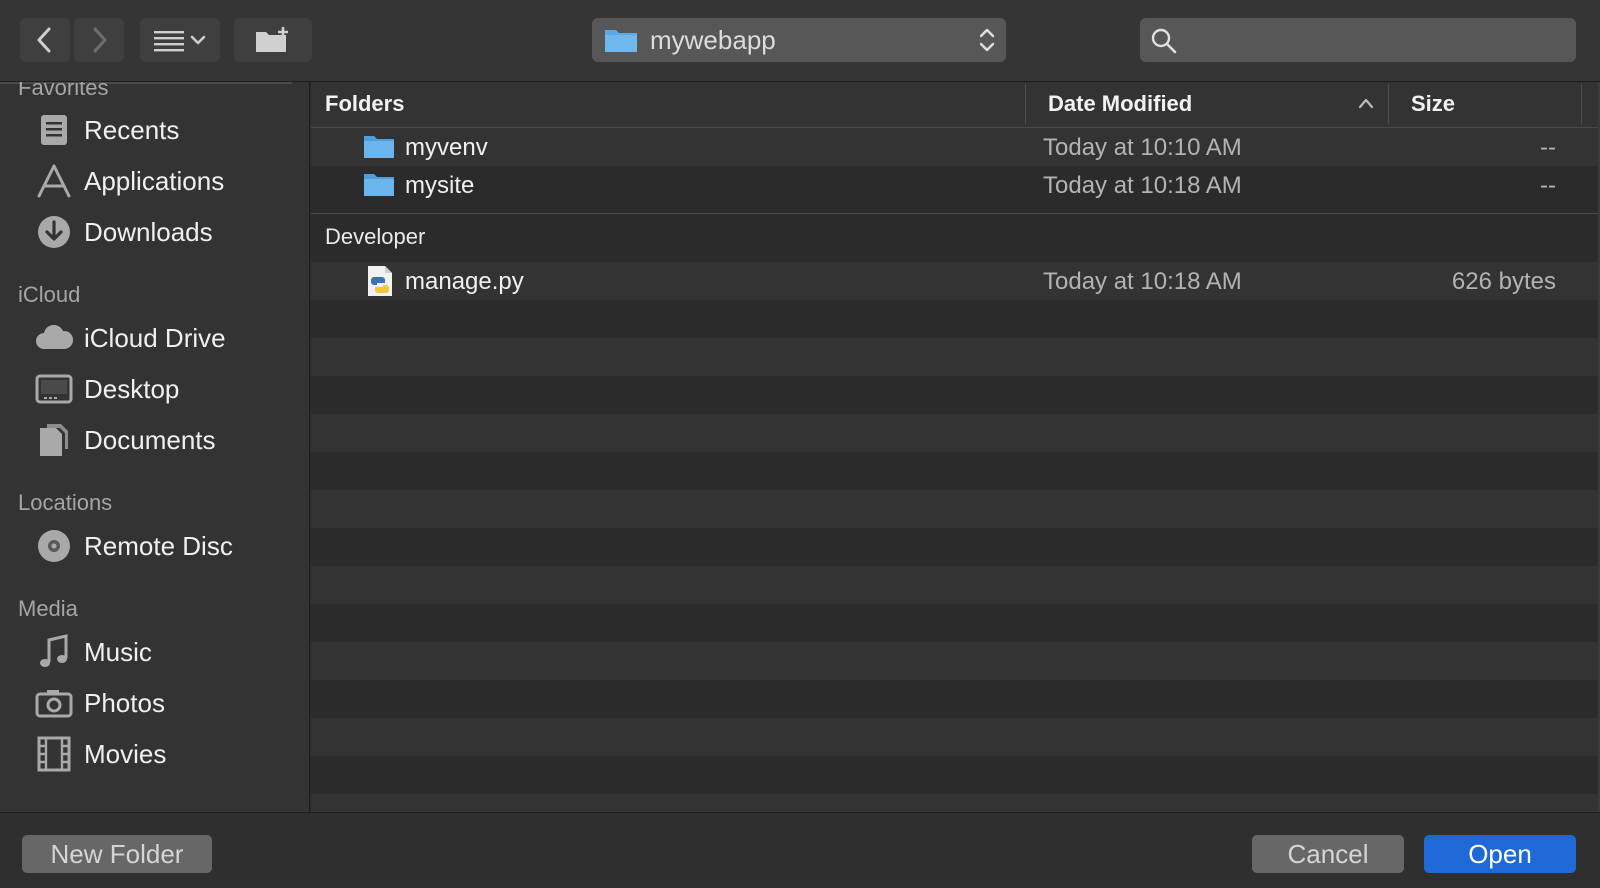 Image resolution: width=1600 pixels, height=888 pixels. Describe the element at coordinates (1358, 40) in the screenshot. I see `search-field` at that location.